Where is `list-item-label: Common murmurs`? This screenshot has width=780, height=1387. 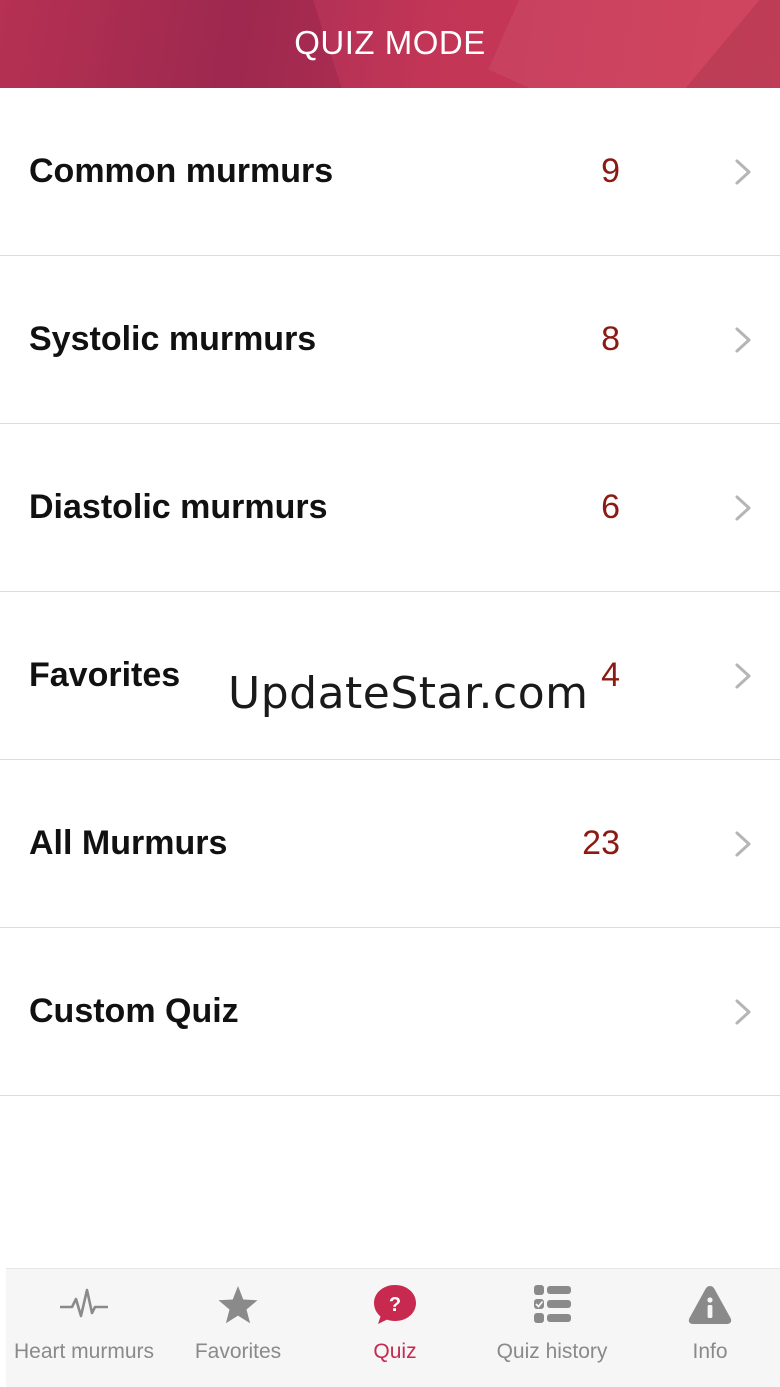
list-item-label: Common murmurs is located at coordinates (181, 171).